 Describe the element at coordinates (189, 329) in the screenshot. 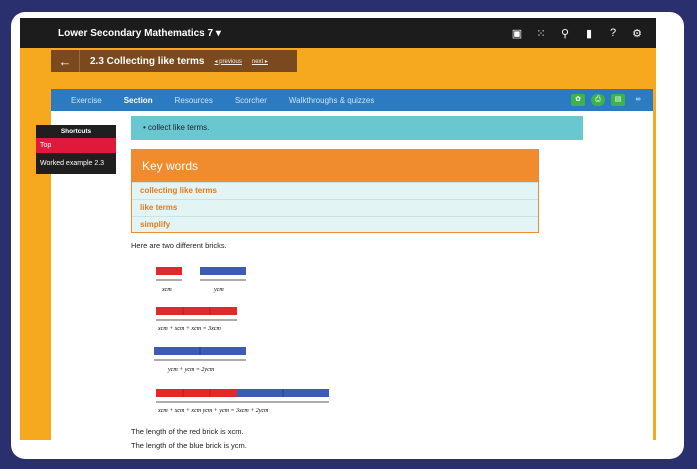

I see `equation-3x: xcm + xcm + xcm = 3xcm` at that location.